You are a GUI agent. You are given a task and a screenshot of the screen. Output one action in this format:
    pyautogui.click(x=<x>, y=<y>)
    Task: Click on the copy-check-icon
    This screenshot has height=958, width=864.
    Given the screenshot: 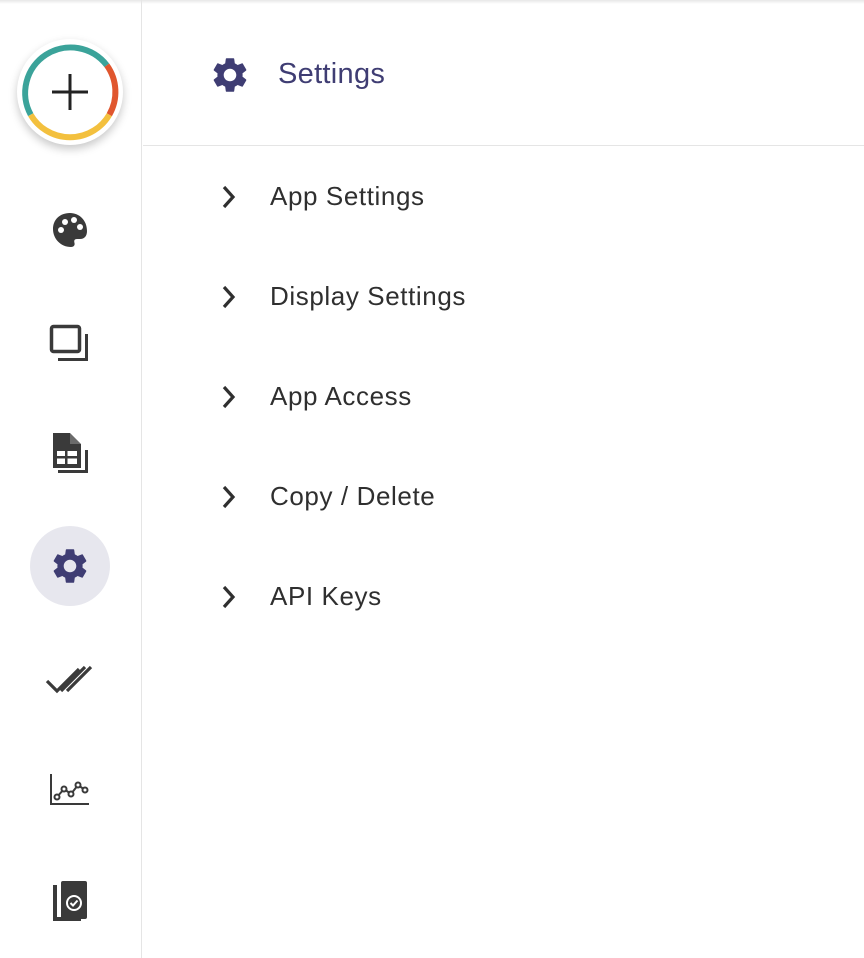 What is the action you would take?
    pyautogui.click(x=70, y=901)
    